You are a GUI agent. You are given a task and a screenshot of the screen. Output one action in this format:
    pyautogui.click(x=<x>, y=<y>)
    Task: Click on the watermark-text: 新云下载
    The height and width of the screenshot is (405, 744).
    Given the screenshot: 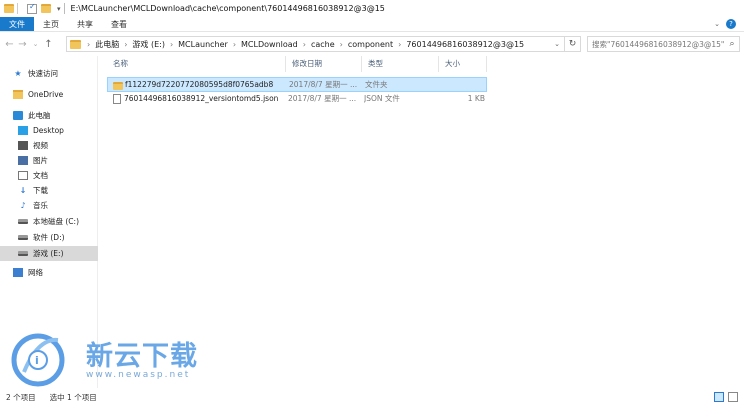 What is the action you would take?
    pyautogui.click(x=142, y=356)
    